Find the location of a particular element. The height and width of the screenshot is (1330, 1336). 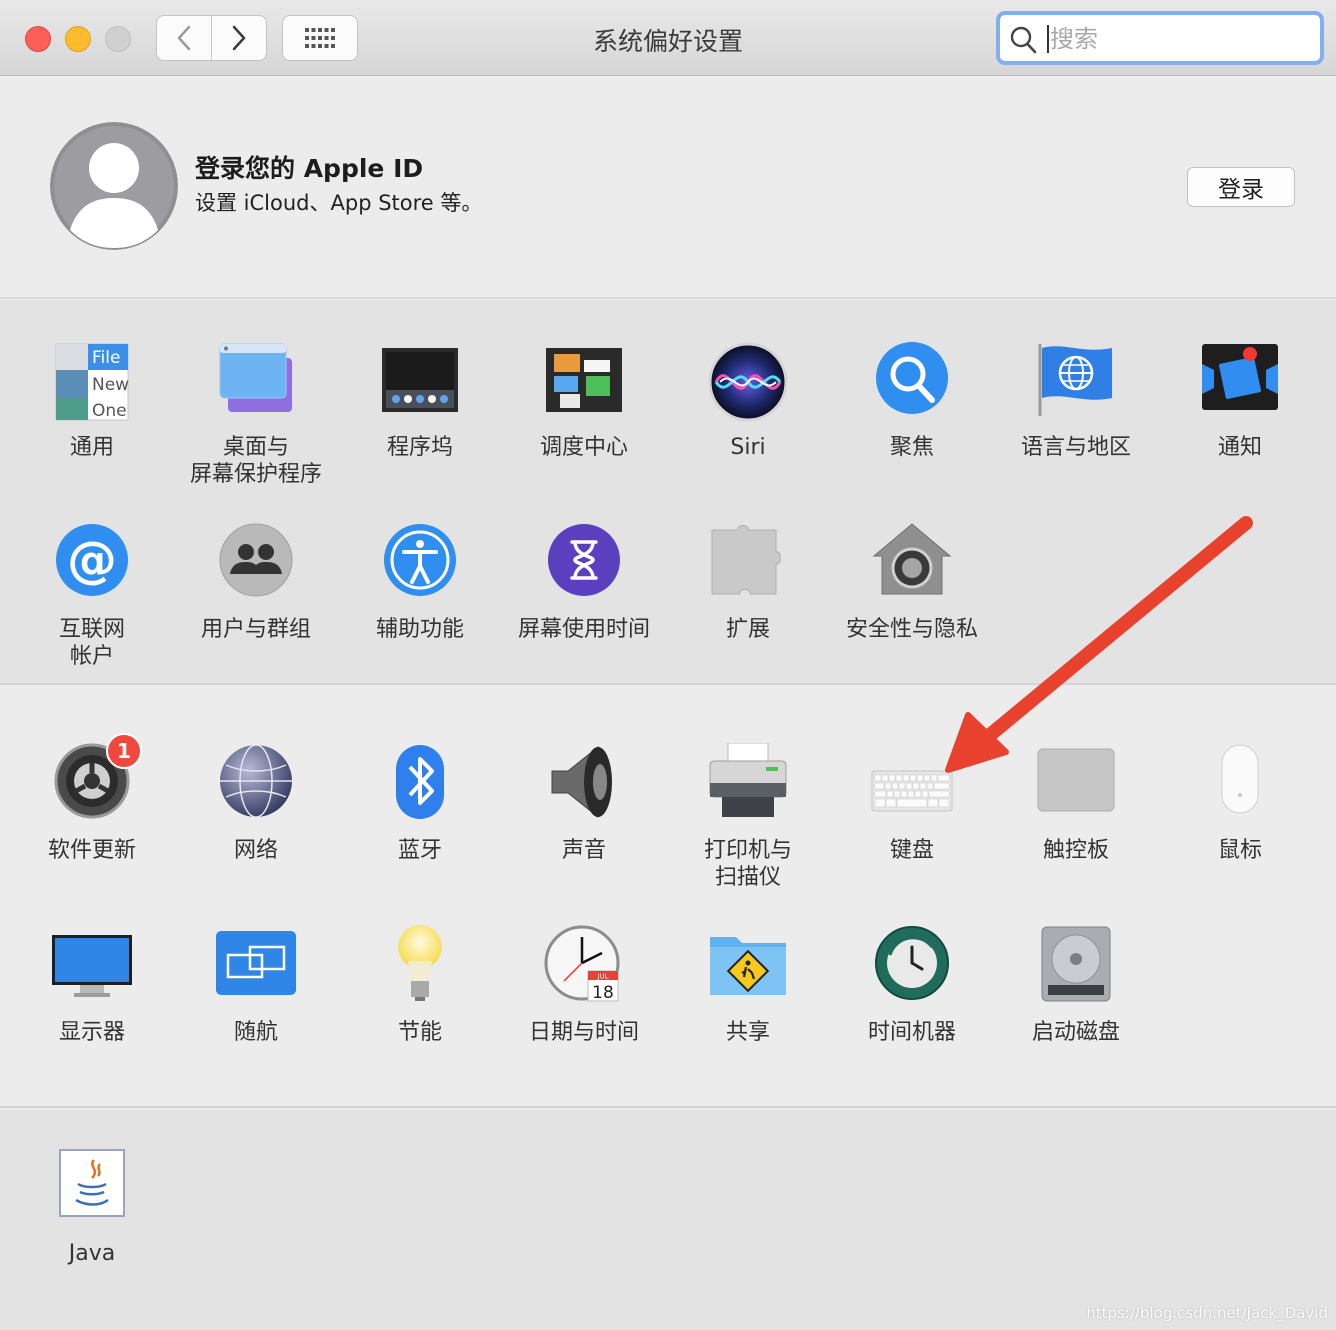

pane-label: 聚焦 is located at coordinates (911, 447).